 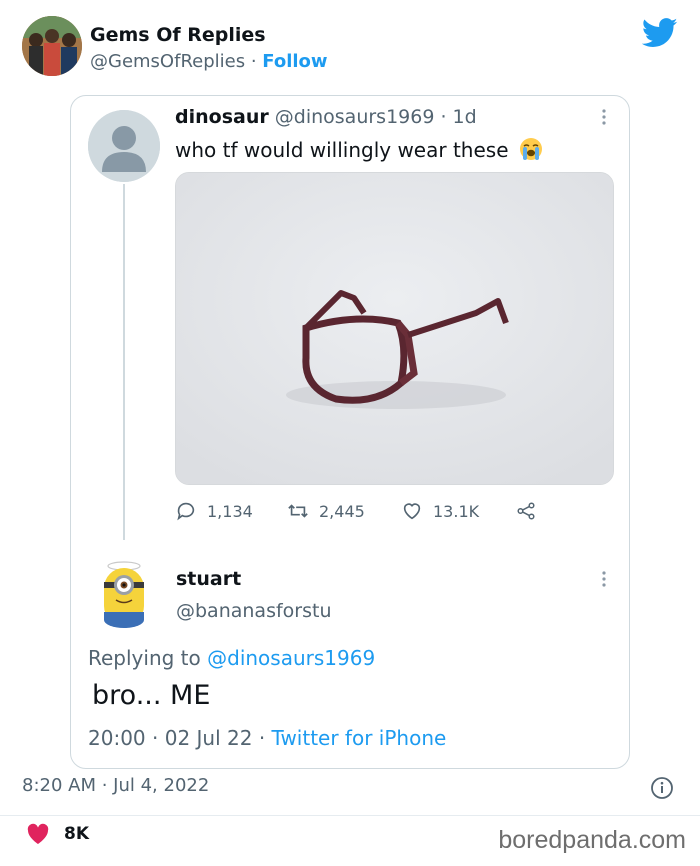 I want to click on like-action: 13.1K, so click(x=440, y=511).